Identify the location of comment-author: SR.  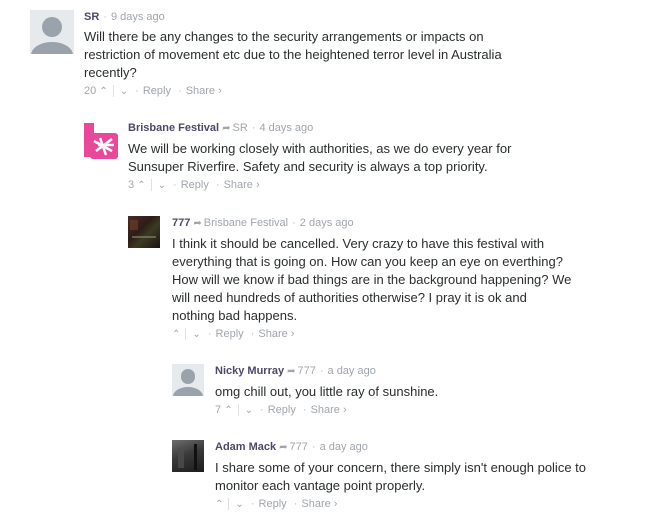
(91, 17).